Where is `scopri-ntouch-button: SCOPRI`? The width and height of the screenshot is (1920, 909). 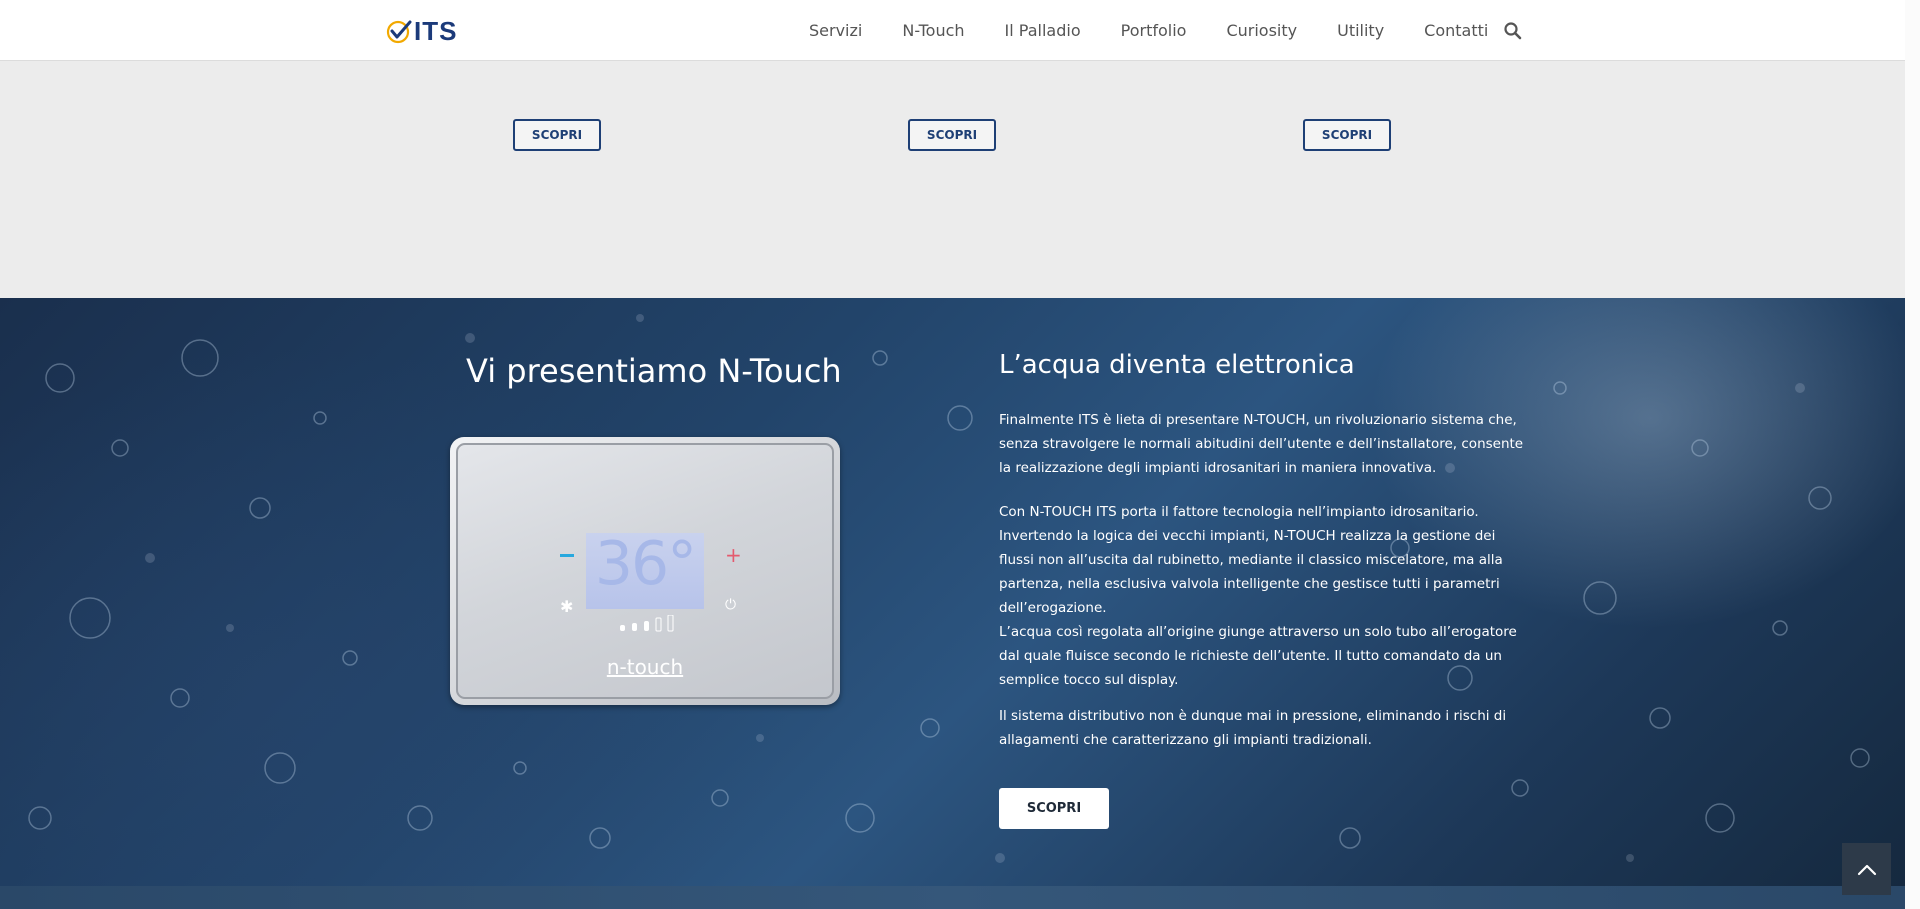
scopri-ntouch-button: SCOPRI is located at coordinates (1054, 808).